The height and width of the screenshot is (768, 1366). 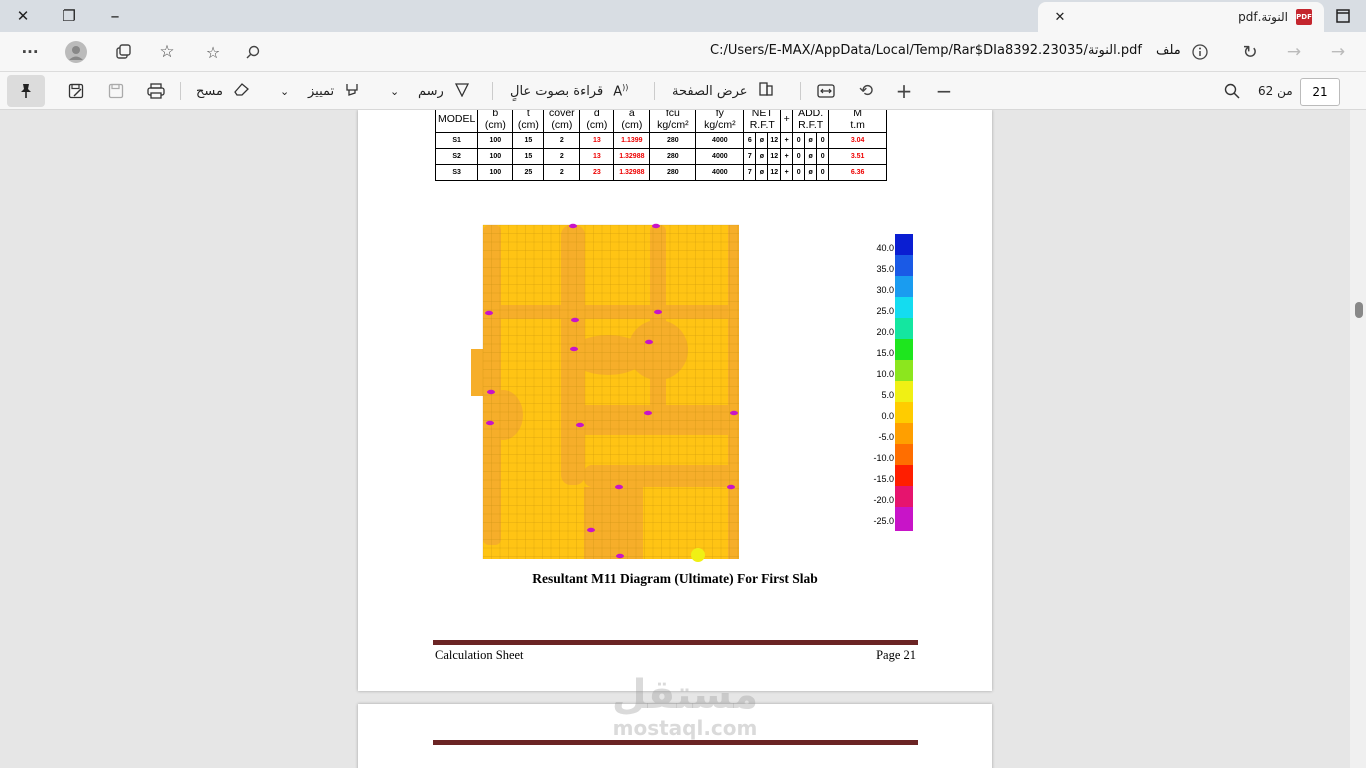 I want to click on legend-label: 20.0, so click(x=885, y=332).